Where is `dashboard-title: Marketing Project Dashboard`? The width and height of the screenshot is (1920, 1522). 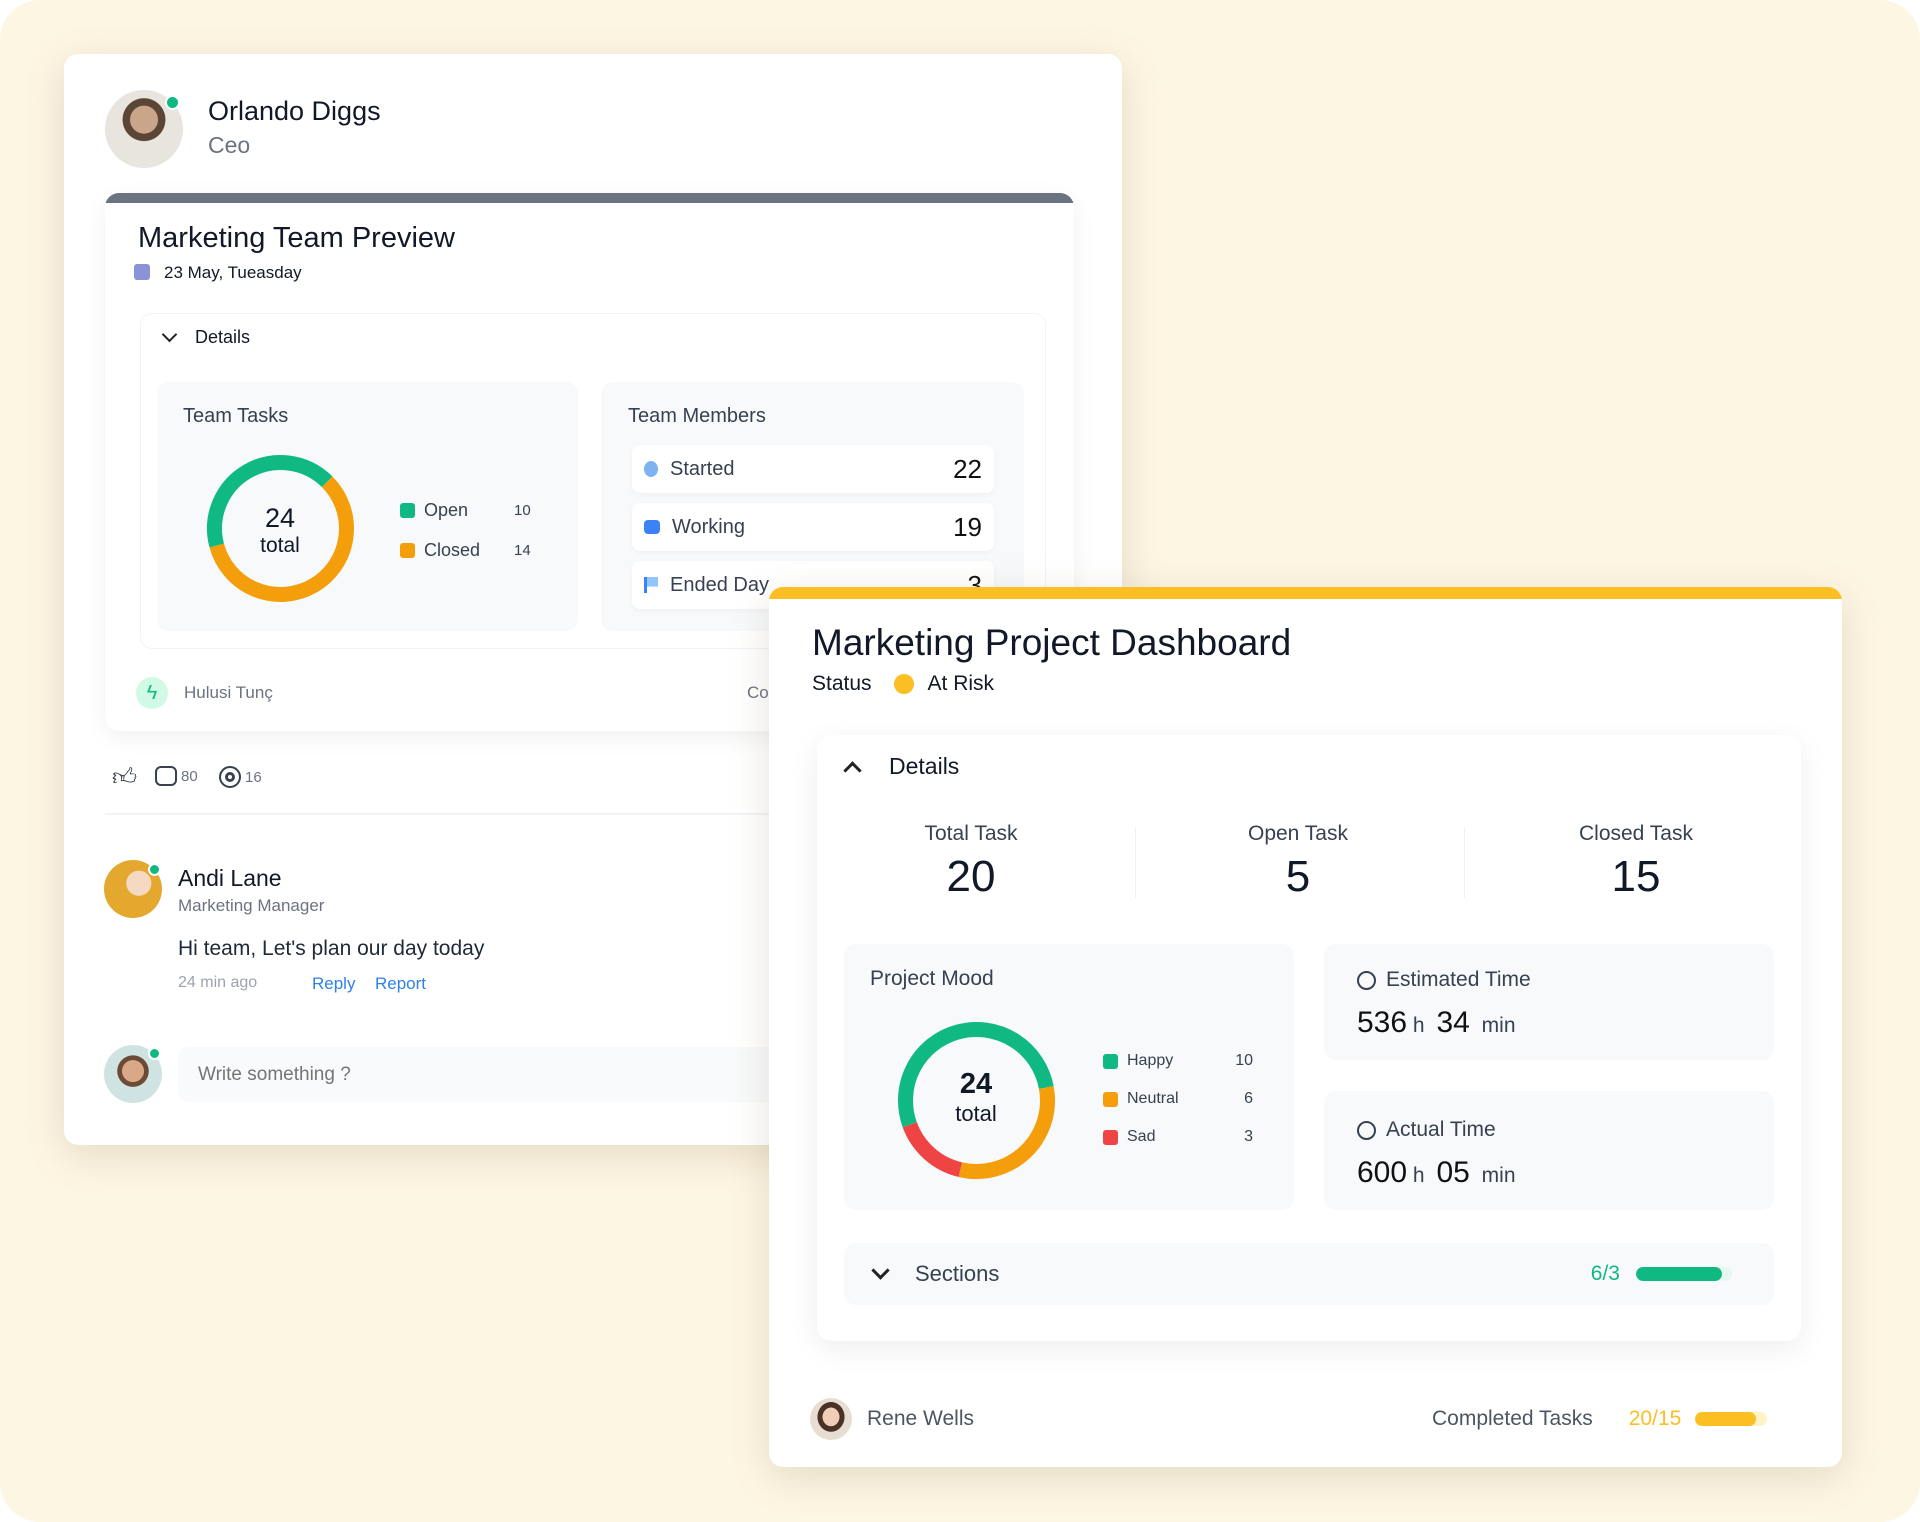
dashboard-title: Marketing Project Dashboard is located at coordinates (1052, 642).